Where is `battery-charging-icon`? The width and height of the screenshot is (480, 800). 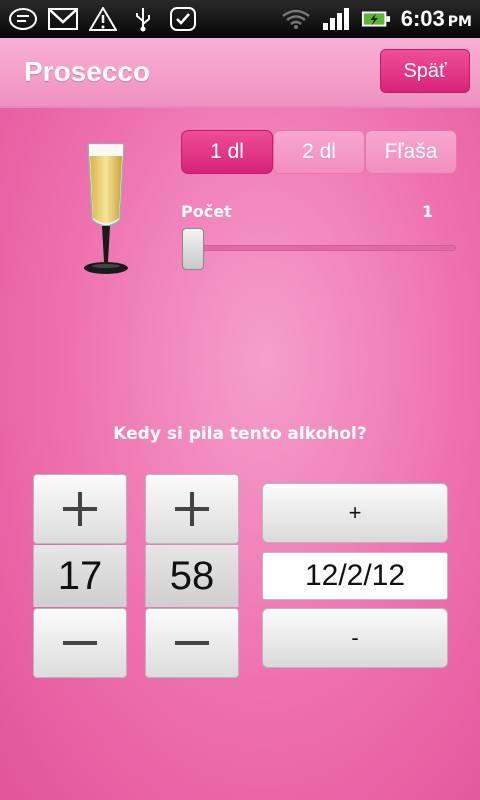 battery-charging-icon is located at coordinates (376, 19).